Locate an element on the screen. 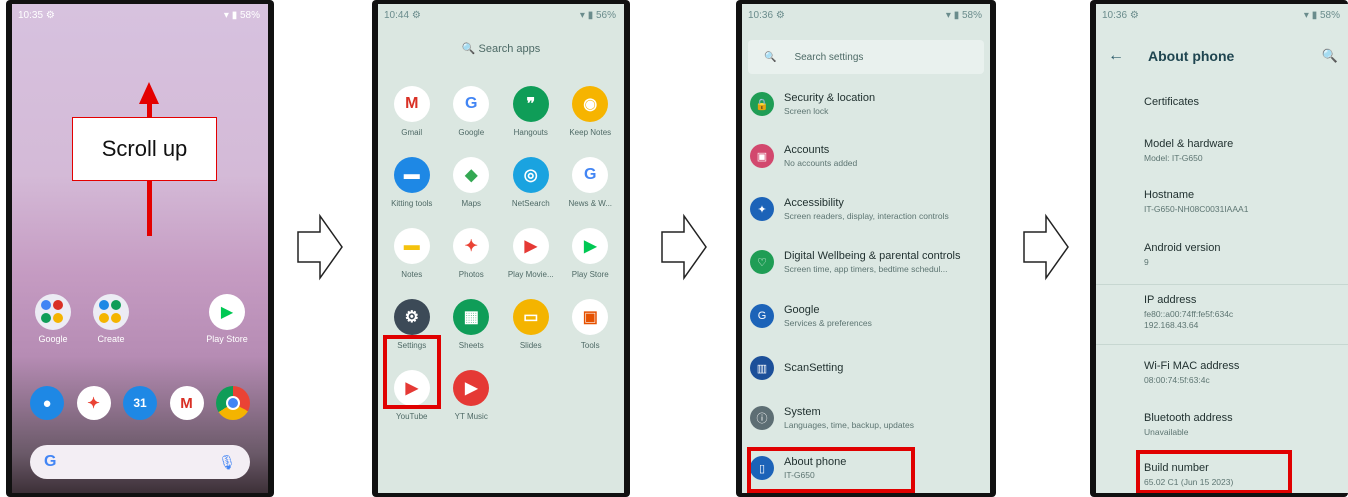  settings-item-title: ScanSetting is located at coordinates (814, 368).